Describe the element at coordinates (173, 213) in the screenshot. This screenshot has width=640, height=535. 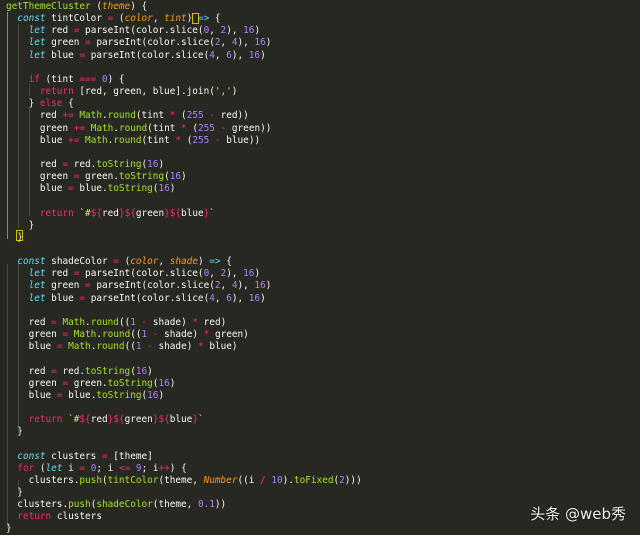
I see `code-token: }${` at that location.